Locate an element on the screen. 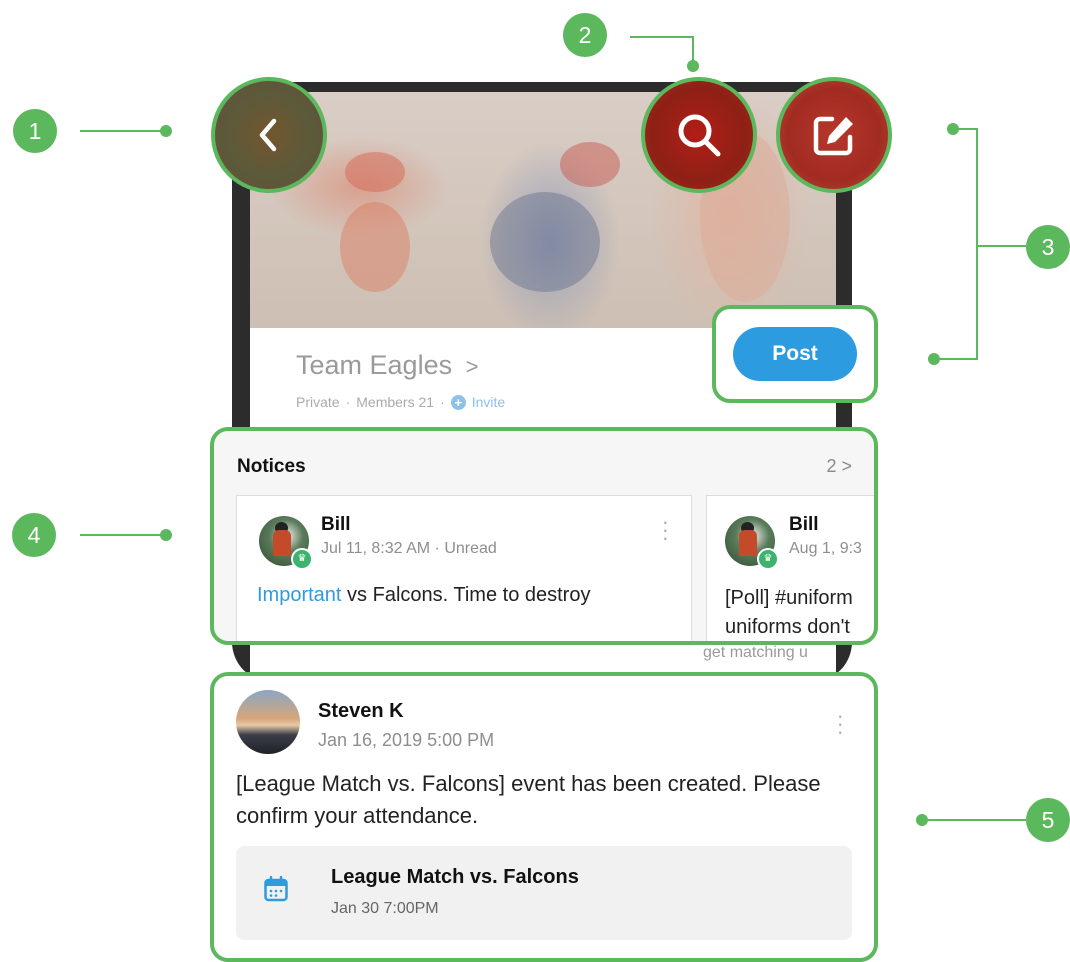  notice-preview-faded: get matching u is located at coordinates (755, 652).